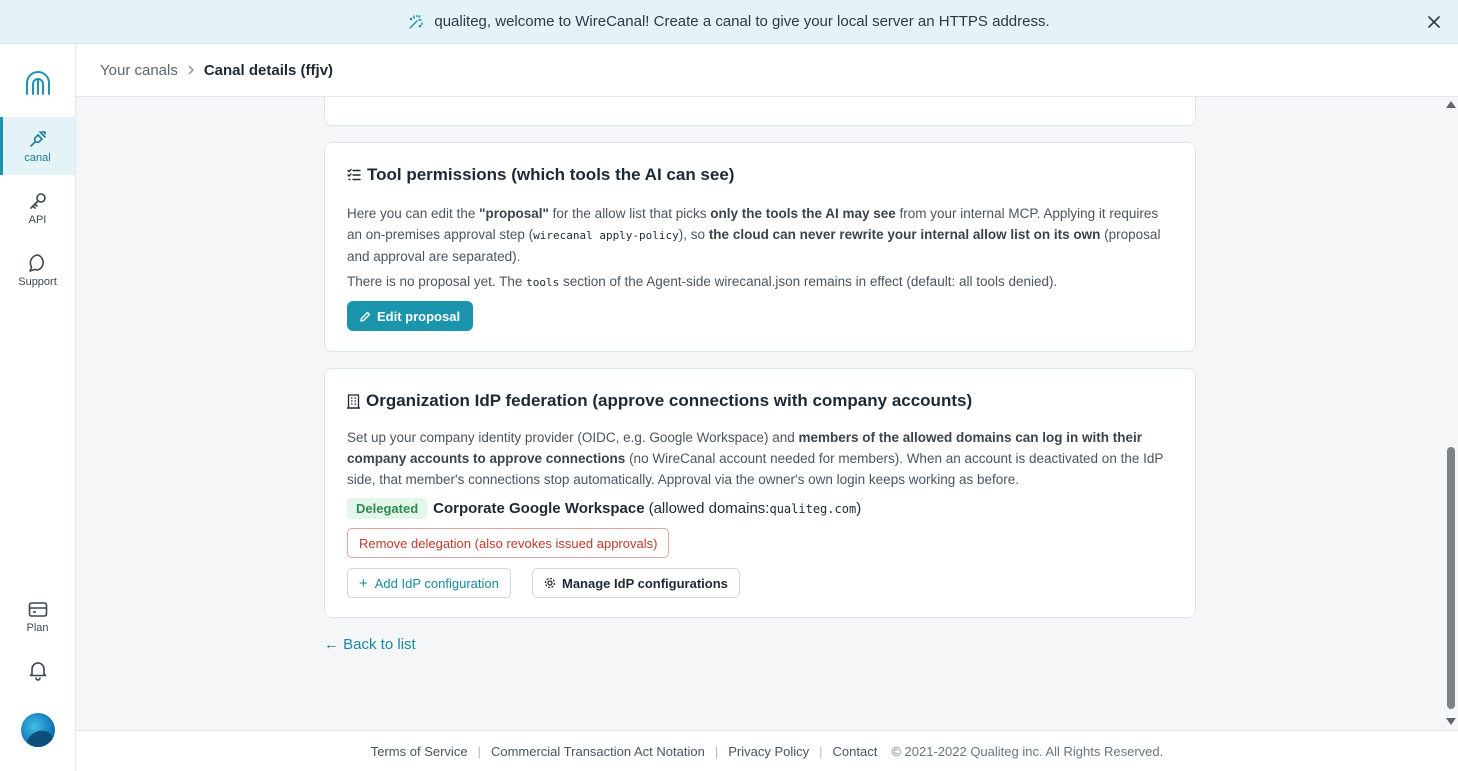  I want to click on gear-icon, so click(550, 583).